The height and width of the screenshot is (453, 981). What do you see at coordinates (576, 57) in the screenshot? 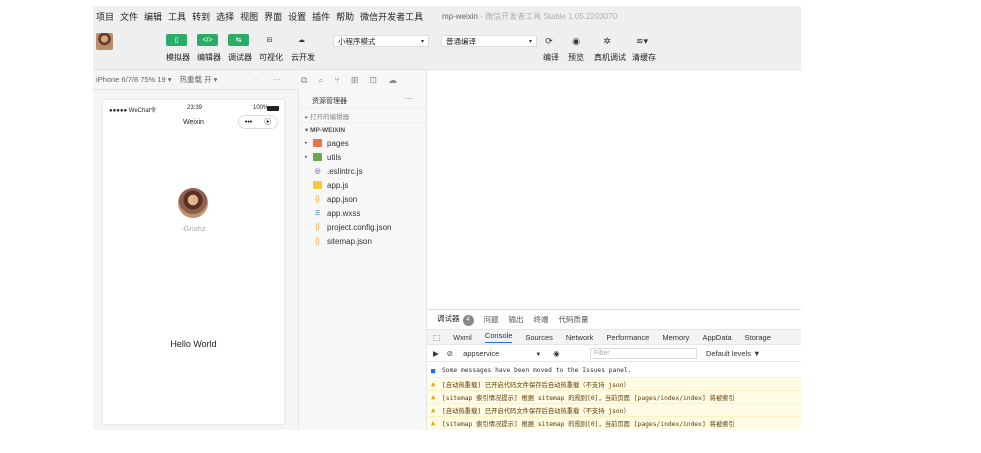
I see `preview-button: 预览` at bounding box center [576, 57].